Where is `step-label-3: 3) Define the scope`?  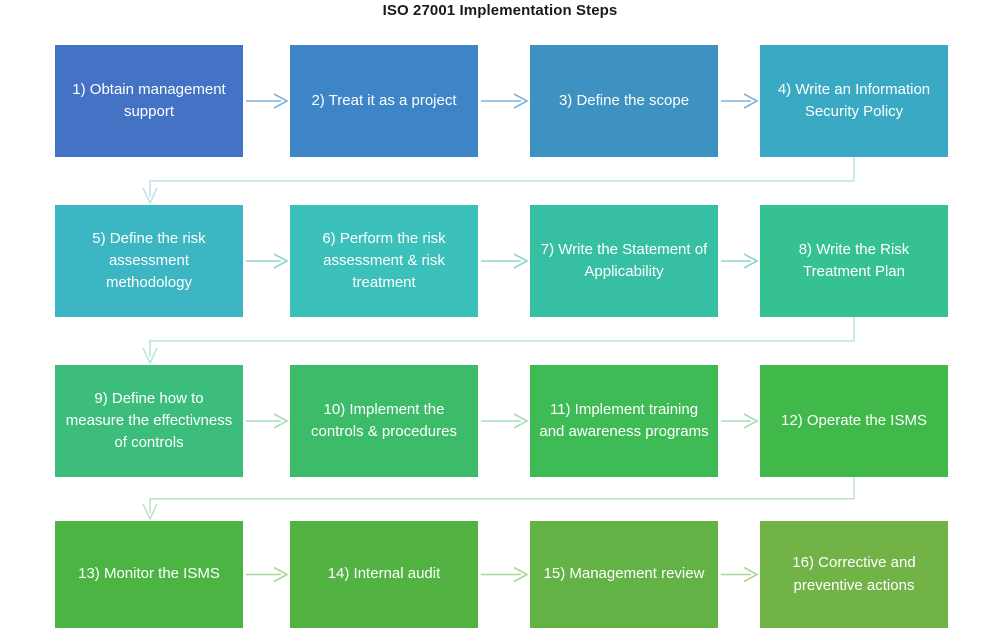 step-label-3: 3) Define the scope is located at coordinates (624, 100).